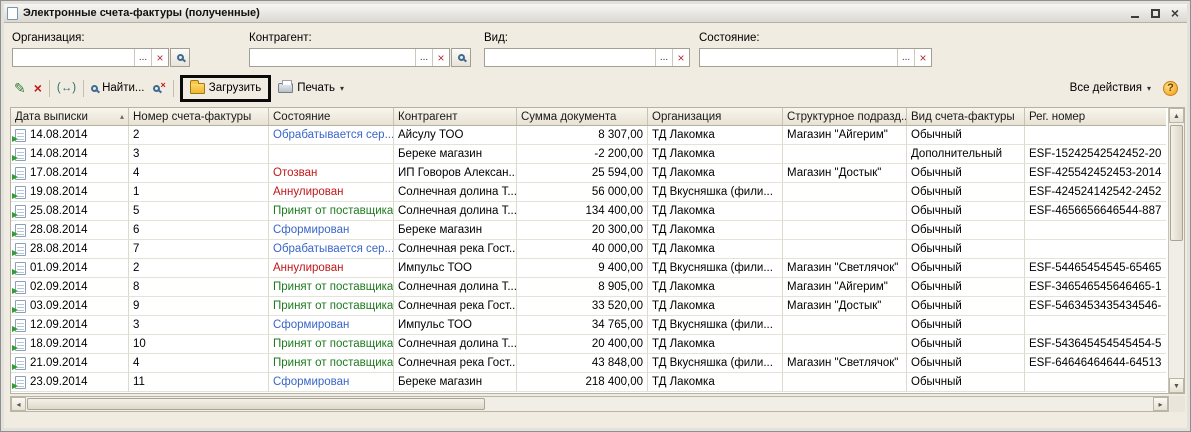  What do you see at coordinates (121, 116) in the screenshot?
I see `sort-indicator-icon: ▴` at bounding box center [121, 116].